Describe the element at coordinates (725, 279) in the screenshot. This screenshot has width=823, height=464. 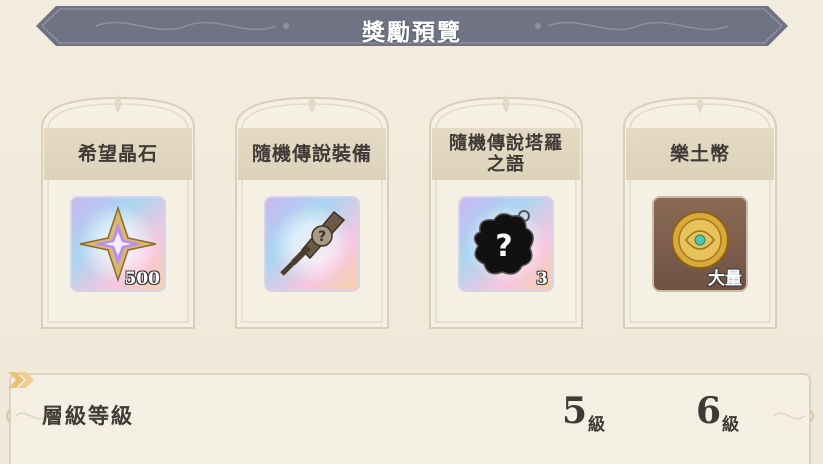
I see `reward-quantity: 大量` at that location.